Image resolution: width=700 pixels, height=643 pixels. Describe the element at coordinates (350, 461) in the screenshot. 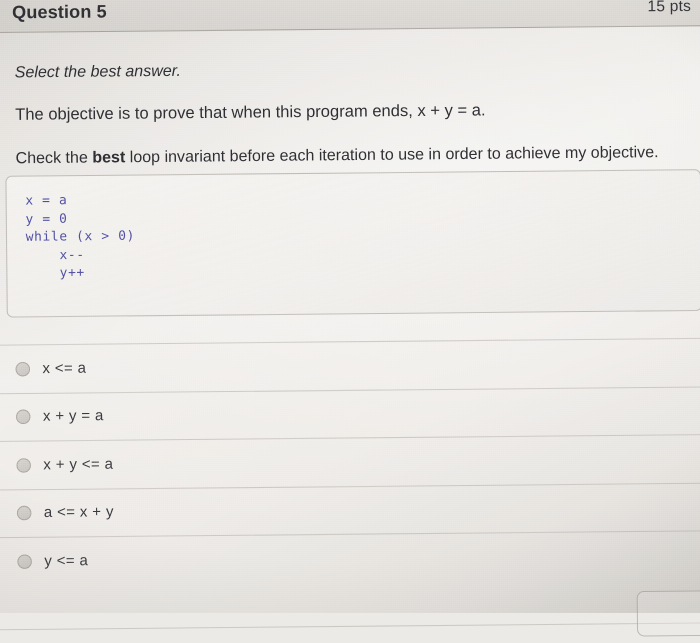

I see `answer-option-3: x + y <= a` at that location.